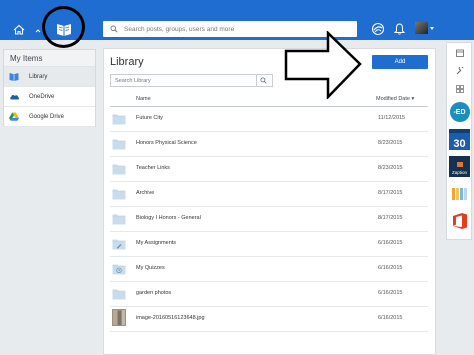 The image size is (474, 355). Describe the element at coordinates (459, 172) in the screenshot. I see `app-zaption-label: Zaption` at that location.